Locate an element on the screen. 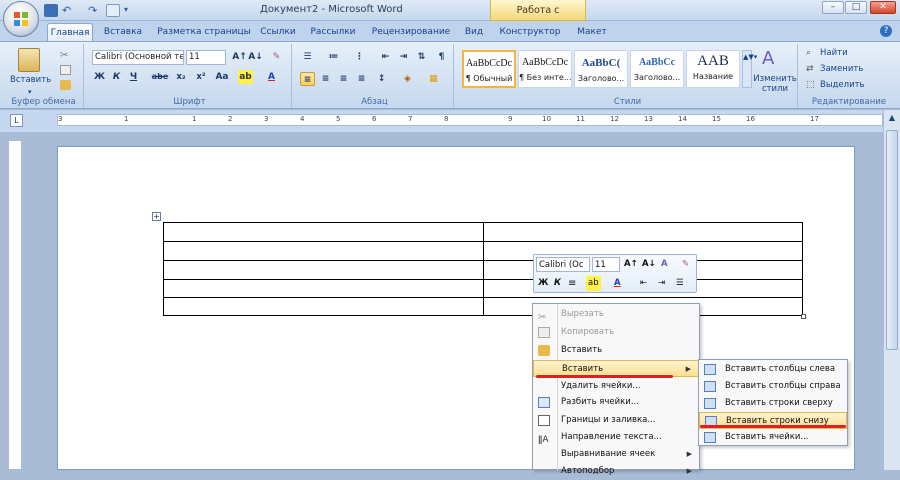  save-icon is located at coordinates (51, 10).